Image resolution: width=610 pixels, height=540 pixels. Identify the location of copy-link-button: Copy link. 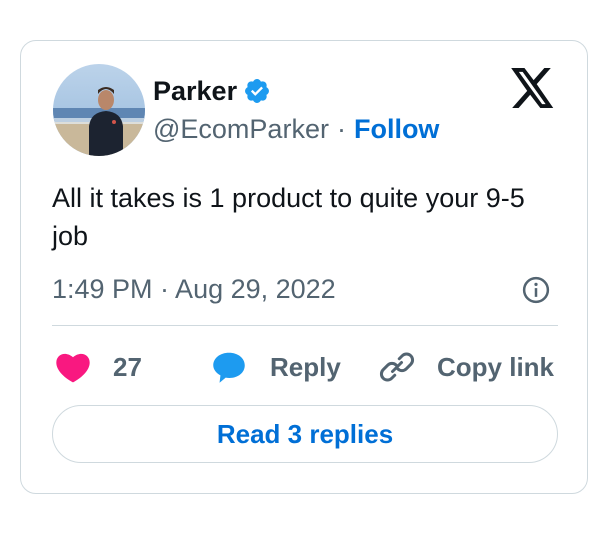
(466, 367).